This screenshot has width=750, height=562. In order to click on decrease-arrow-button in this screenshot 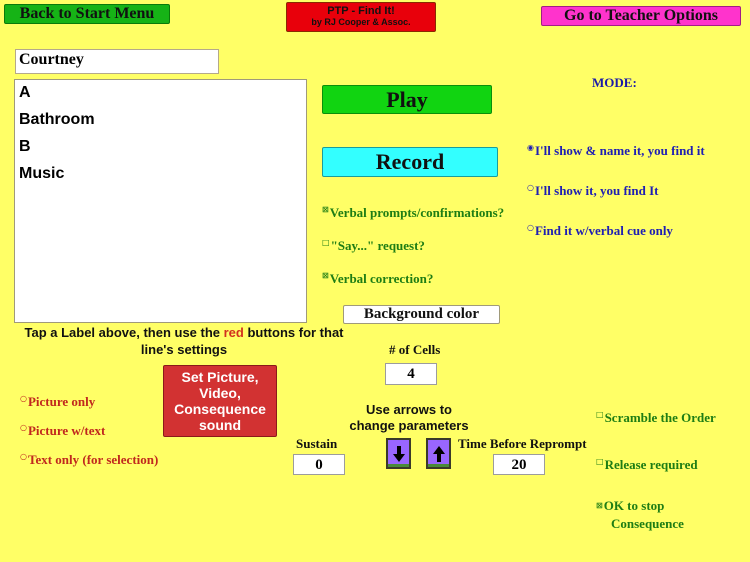, I will do `click(398, 453)`.